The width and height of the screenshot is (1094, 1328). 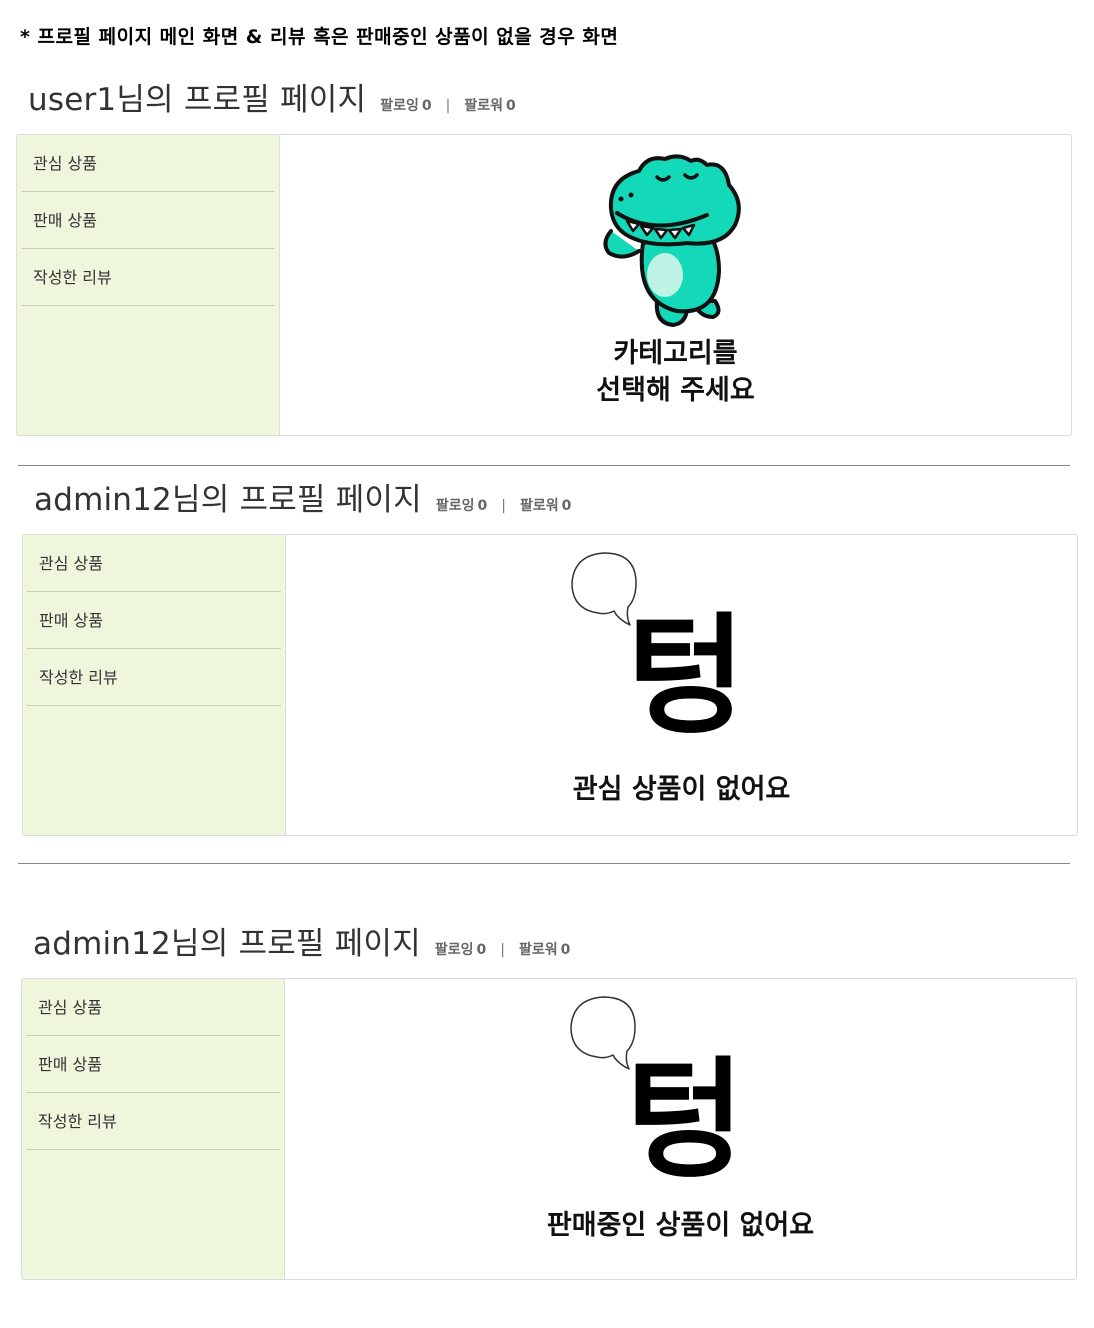 What do you see at coordinates (681, 789) in the screenshot?
I see `empty-message: 관심 상품이 없어요` at bounding box center [681, 789].